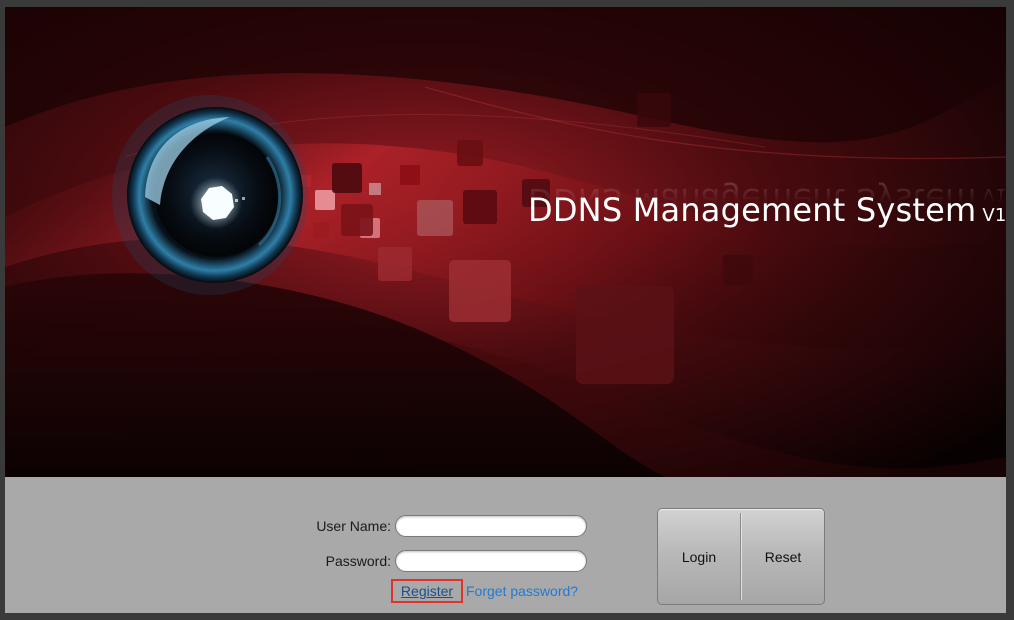 The height and width of the screenshot is (620, 1014). What do you see at coordinates (783, 556) in the screenshot?
I see `reset-button: Reset` at bounding box center [783, 556].